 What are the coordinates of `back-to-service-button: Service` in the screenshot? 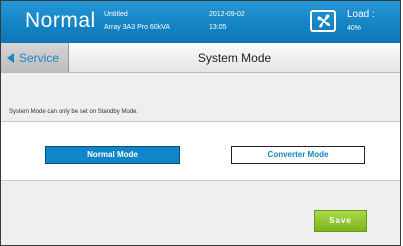 It's located at (35, 57).